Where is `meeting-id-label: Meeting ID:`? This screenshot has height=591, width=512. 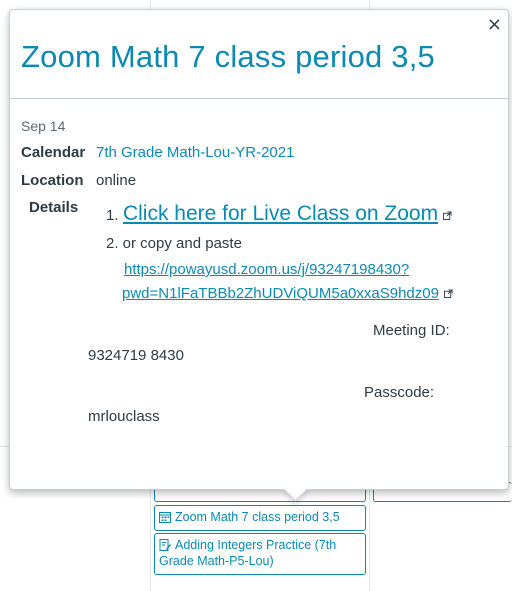 meeting-id-label: Meeting ID: is located at coordinates (411, 330).